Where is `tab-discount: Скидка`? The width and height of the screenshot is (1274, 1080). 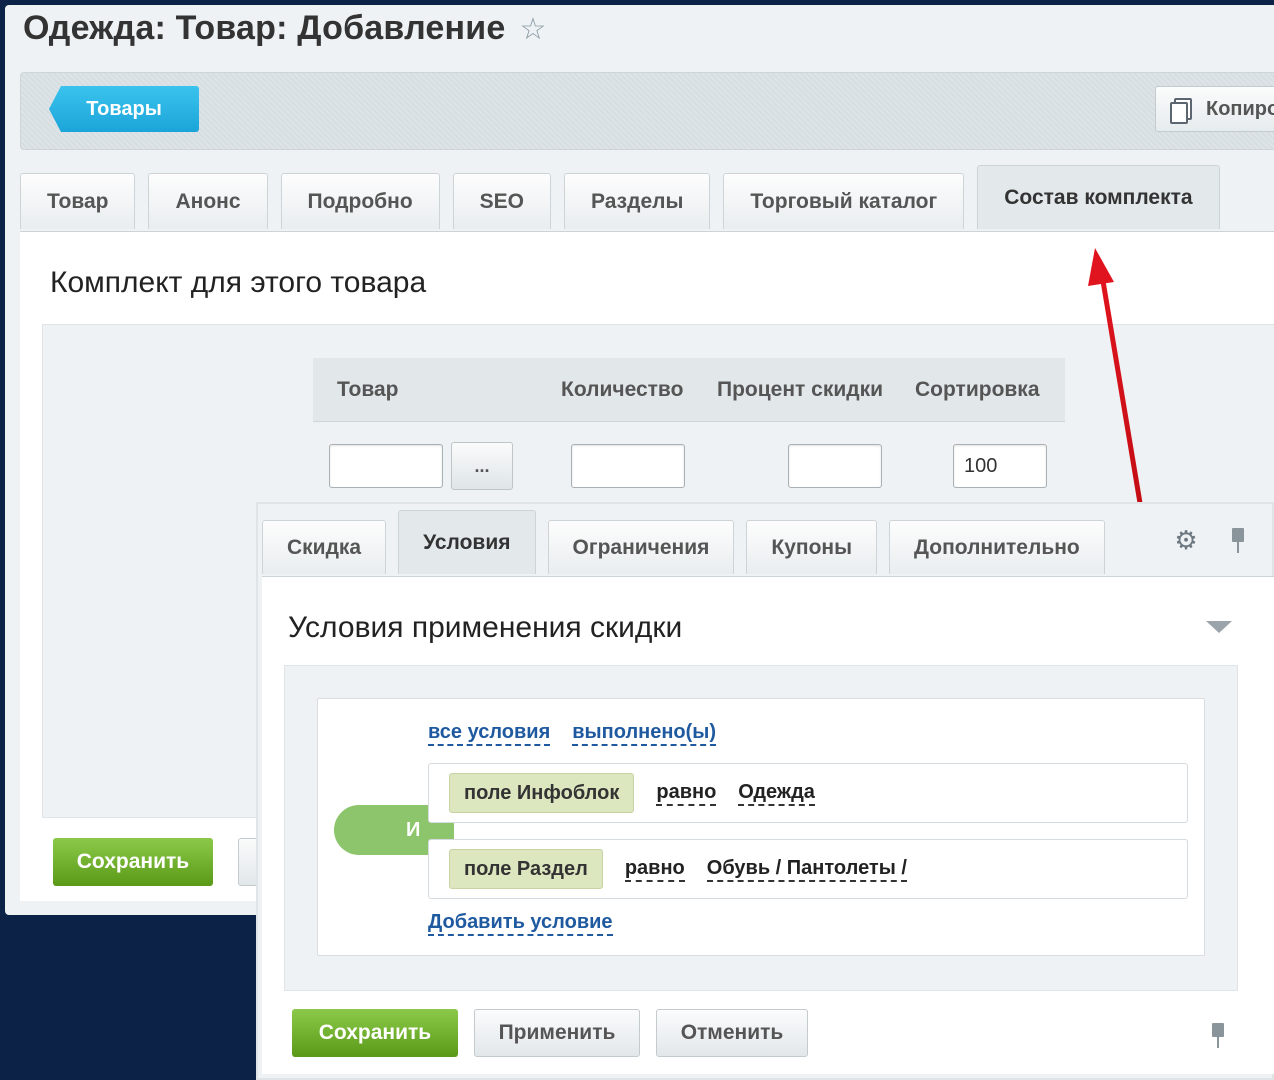
tab-discount: Скидка is located at coordinates (324, 547).